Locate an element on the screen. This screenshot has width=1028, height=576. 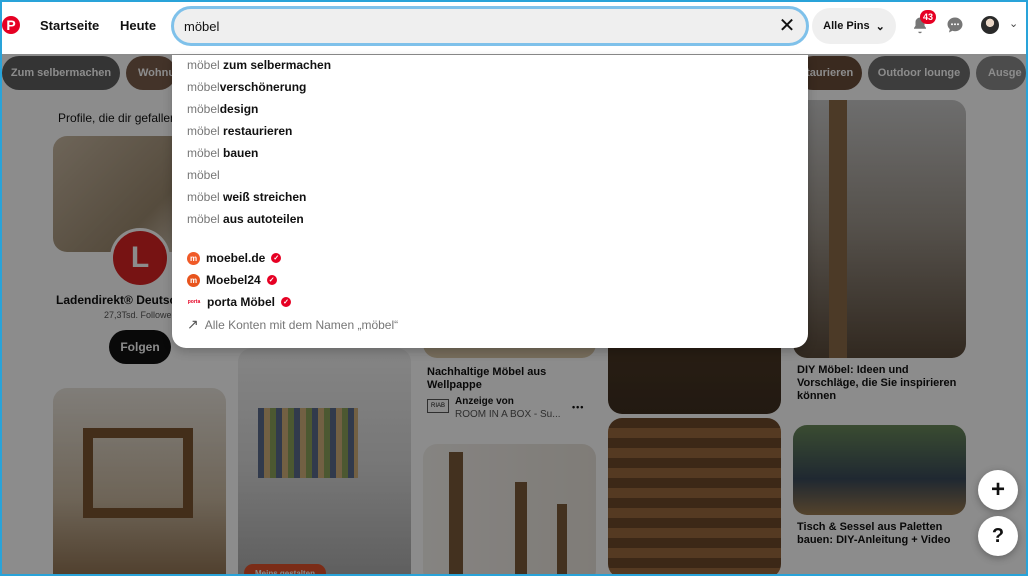
suggestion-item: möbel aus autoteilen is located at coordinates (245, 219).